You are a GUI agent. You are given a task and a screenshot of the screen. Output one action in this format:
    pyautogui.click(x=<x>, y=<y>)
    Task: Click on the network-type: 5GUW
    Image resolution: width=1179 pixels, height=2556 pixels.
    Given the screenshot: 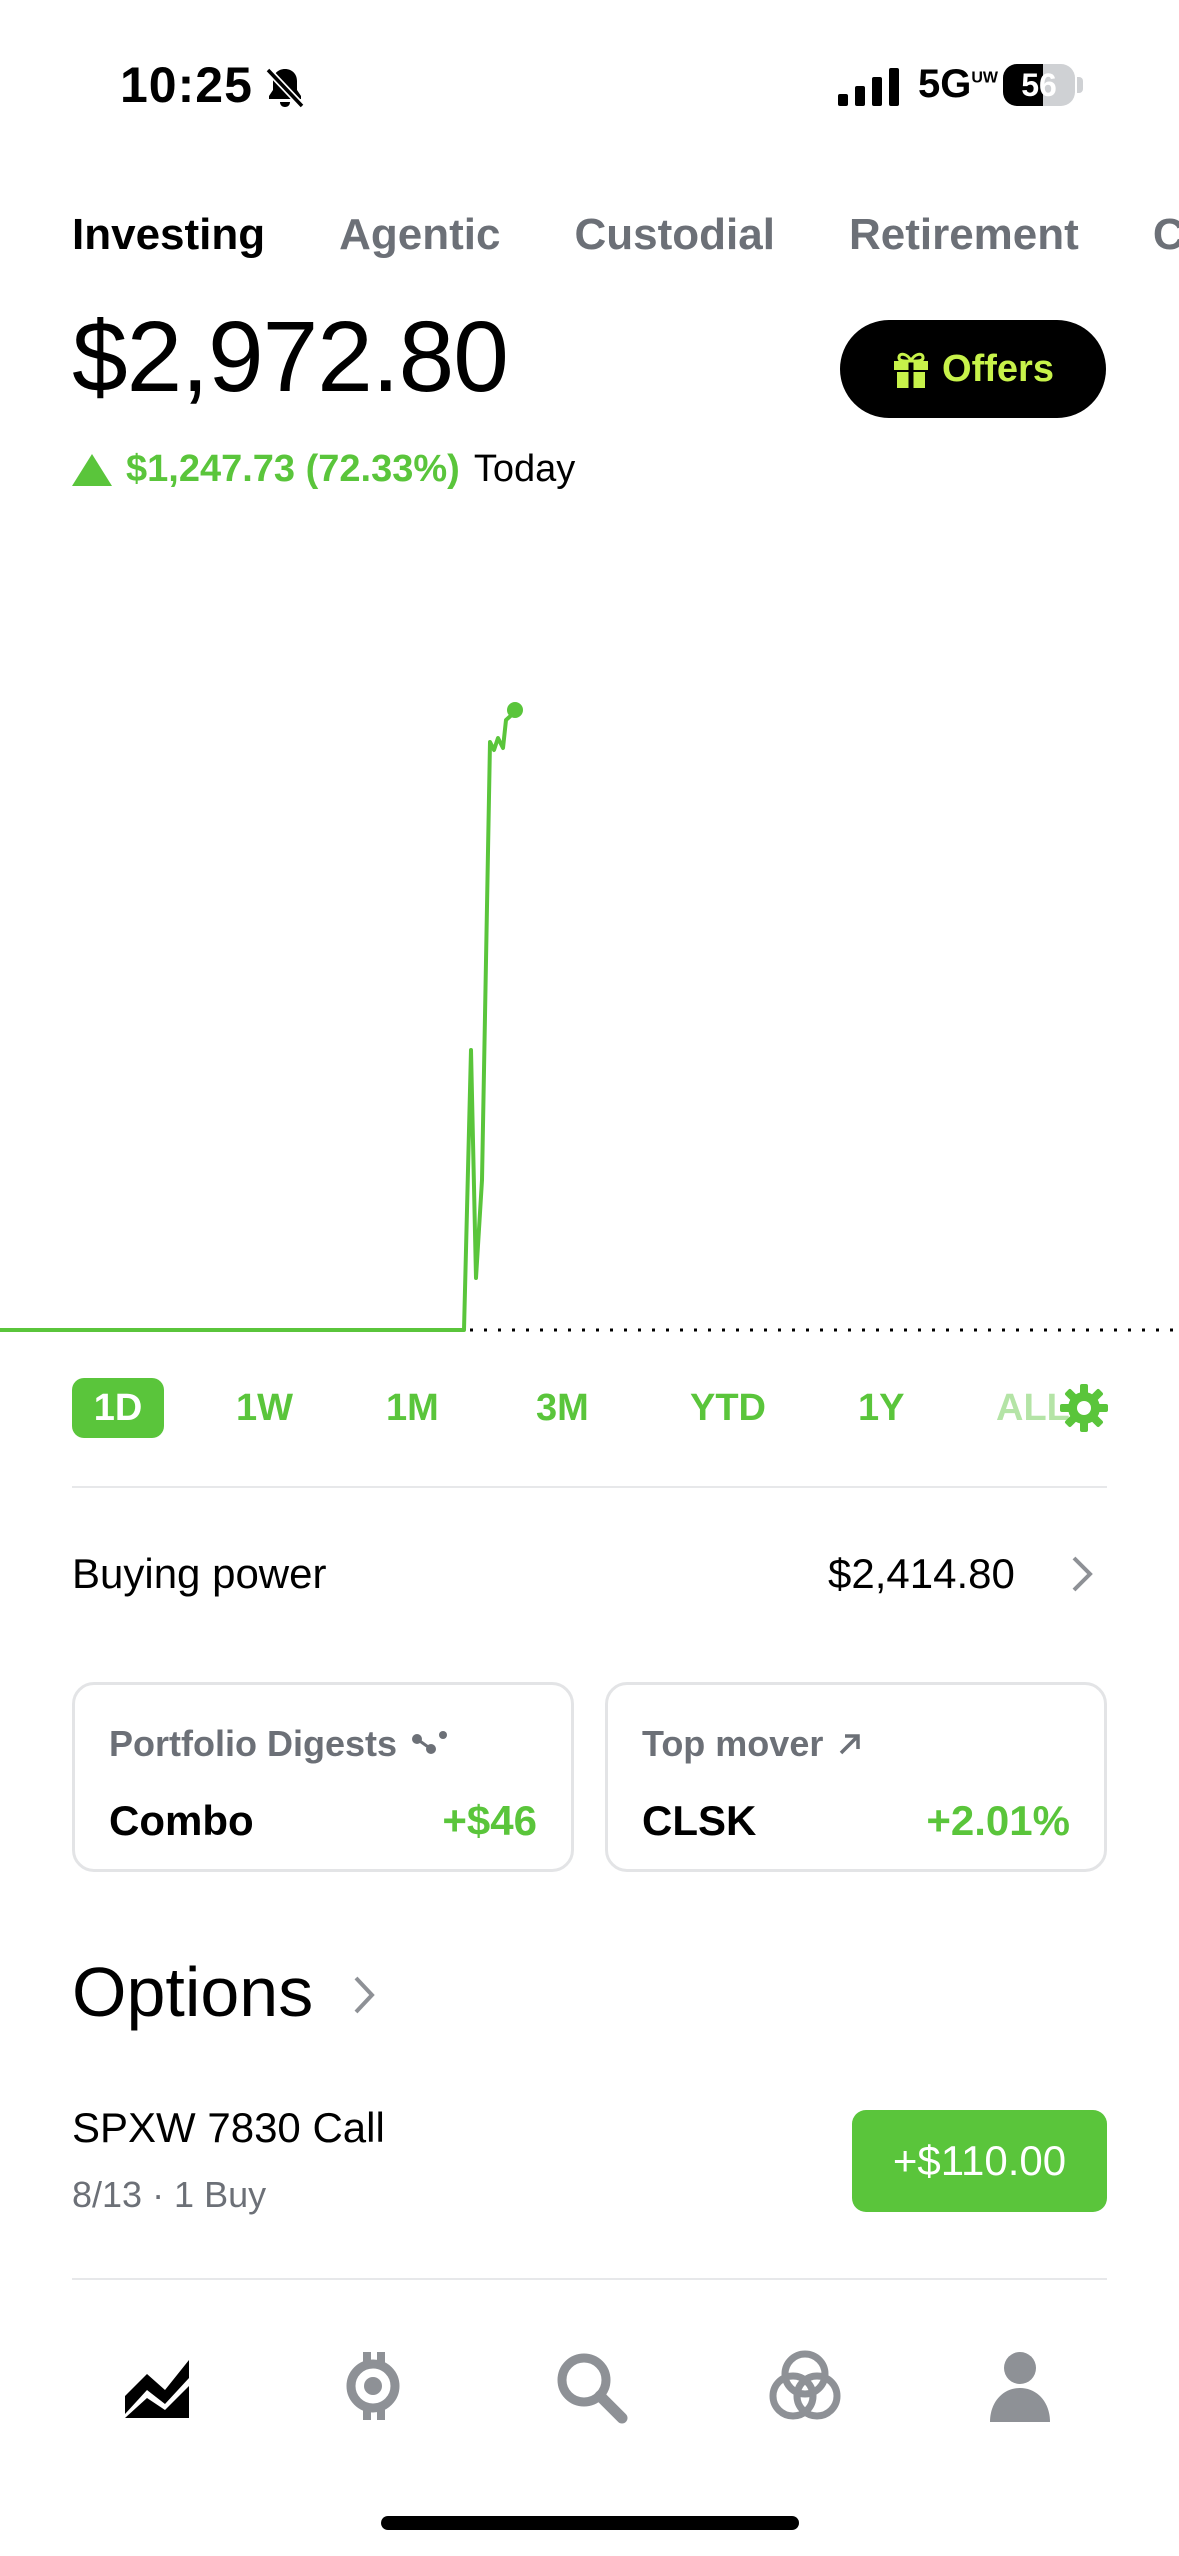 What is the action you would take?
    pyautogui.click(x=958, y=84)
    